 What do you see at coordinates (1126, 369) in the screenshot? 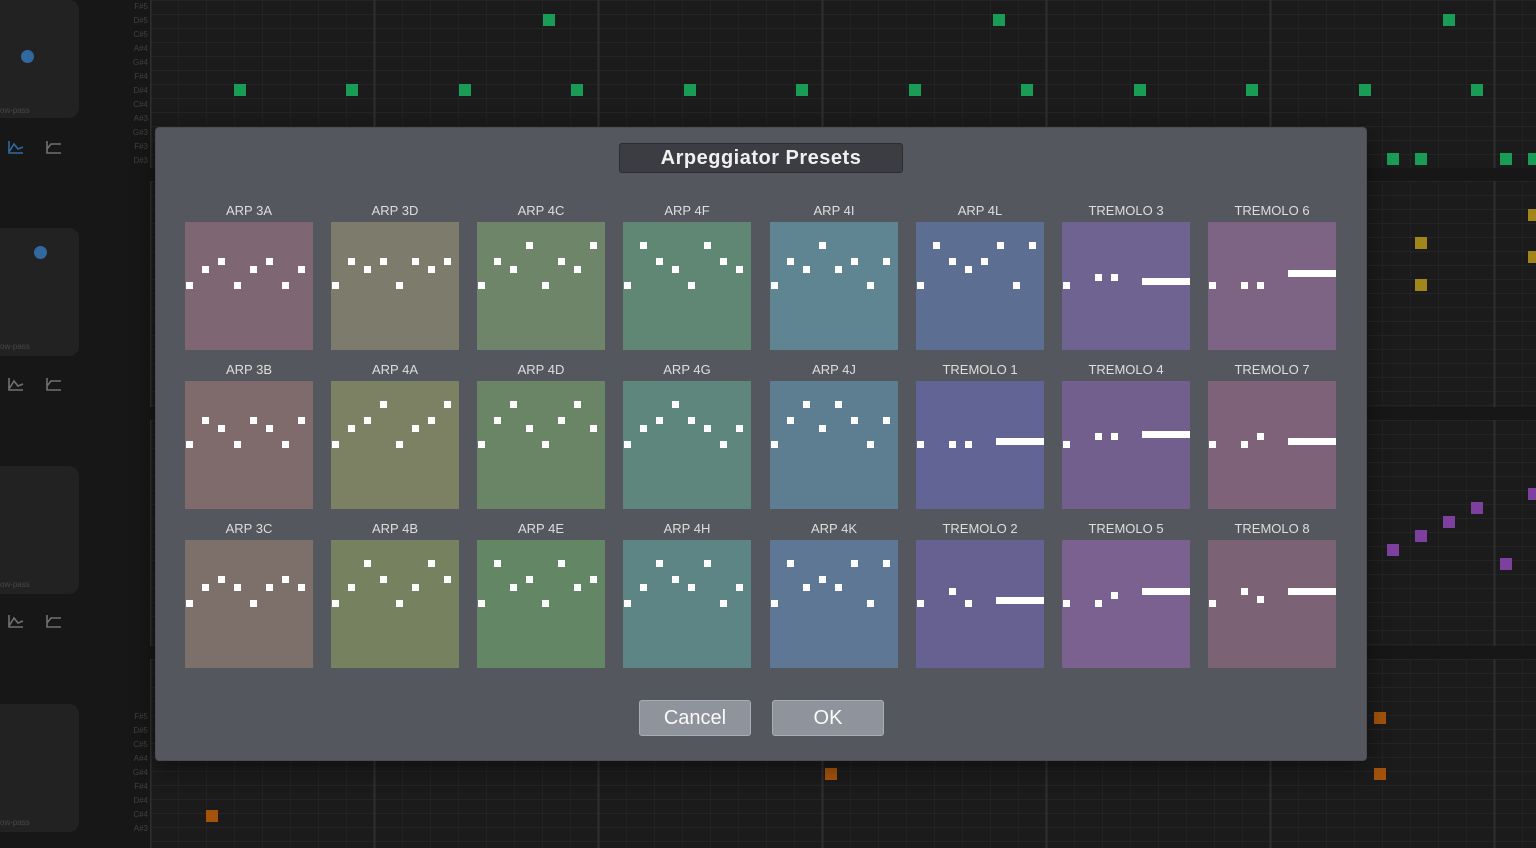
I see `preset-label: TREMOLO 4` at bounding box center [1126, 369].